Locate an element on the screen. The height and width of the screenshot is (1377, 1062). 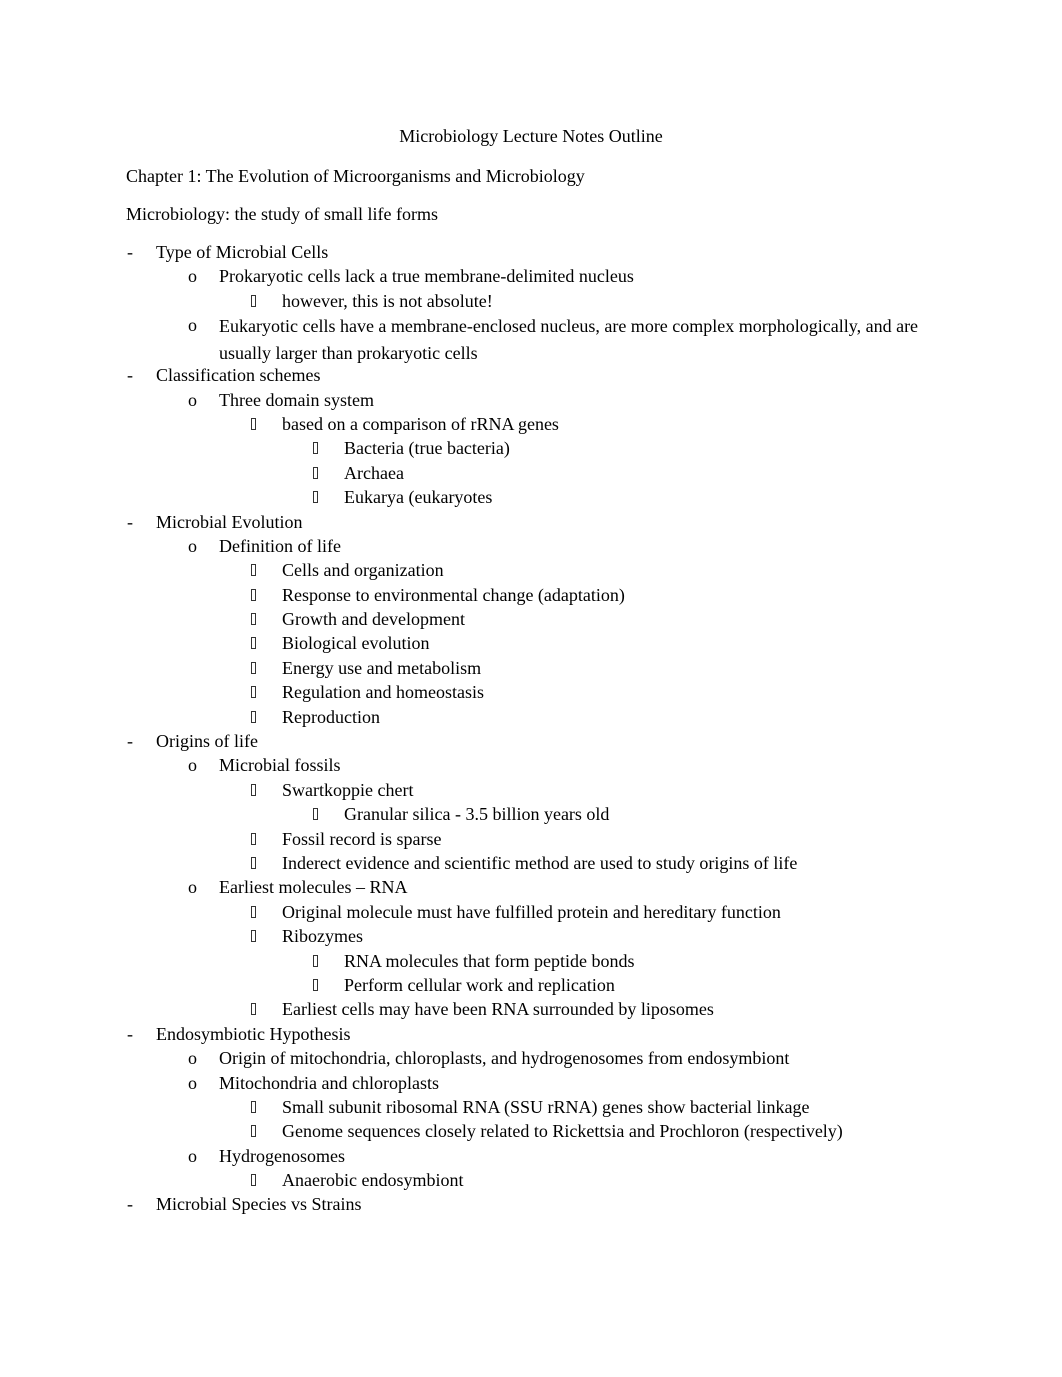
outline-item-text: Energy use and metabolism is located at coordinates (382, 667).